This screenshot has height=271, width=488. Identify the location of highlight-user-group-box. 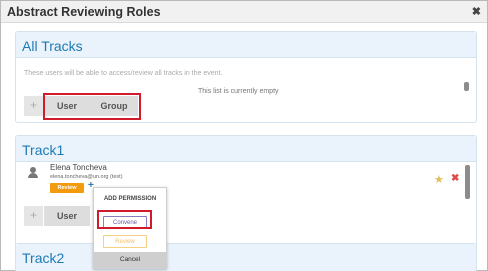
(92, 106).